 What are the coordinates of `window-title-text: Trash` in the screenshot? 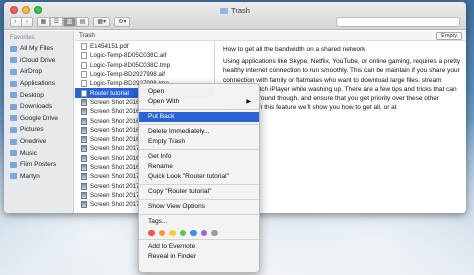 It's located at (240, 10).